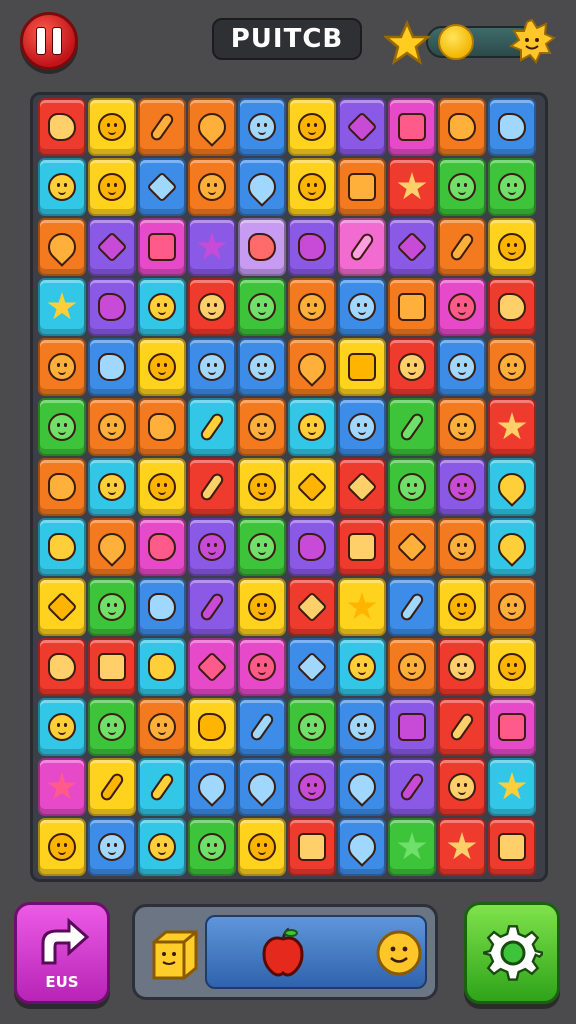  Describe the element at coordinates (62, 953) in the screenshot. I see `back-button: EUS` at that location.